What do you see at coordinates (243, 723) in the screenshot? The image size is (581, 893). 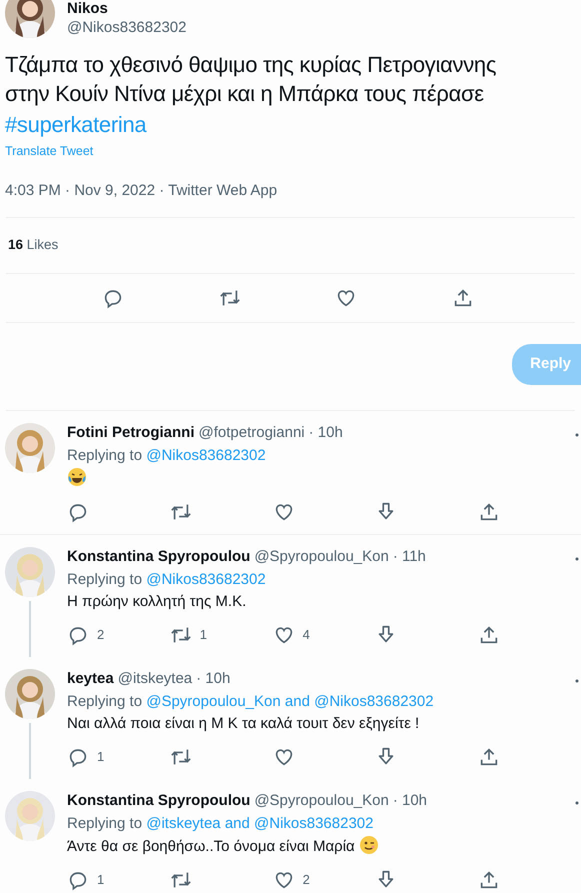 I see `reply-text: Ναι αλλά ποια είναι η Μ Κ τα καλά τουιτ δεν εξηγείτε !` at bounding box center [243, 723].